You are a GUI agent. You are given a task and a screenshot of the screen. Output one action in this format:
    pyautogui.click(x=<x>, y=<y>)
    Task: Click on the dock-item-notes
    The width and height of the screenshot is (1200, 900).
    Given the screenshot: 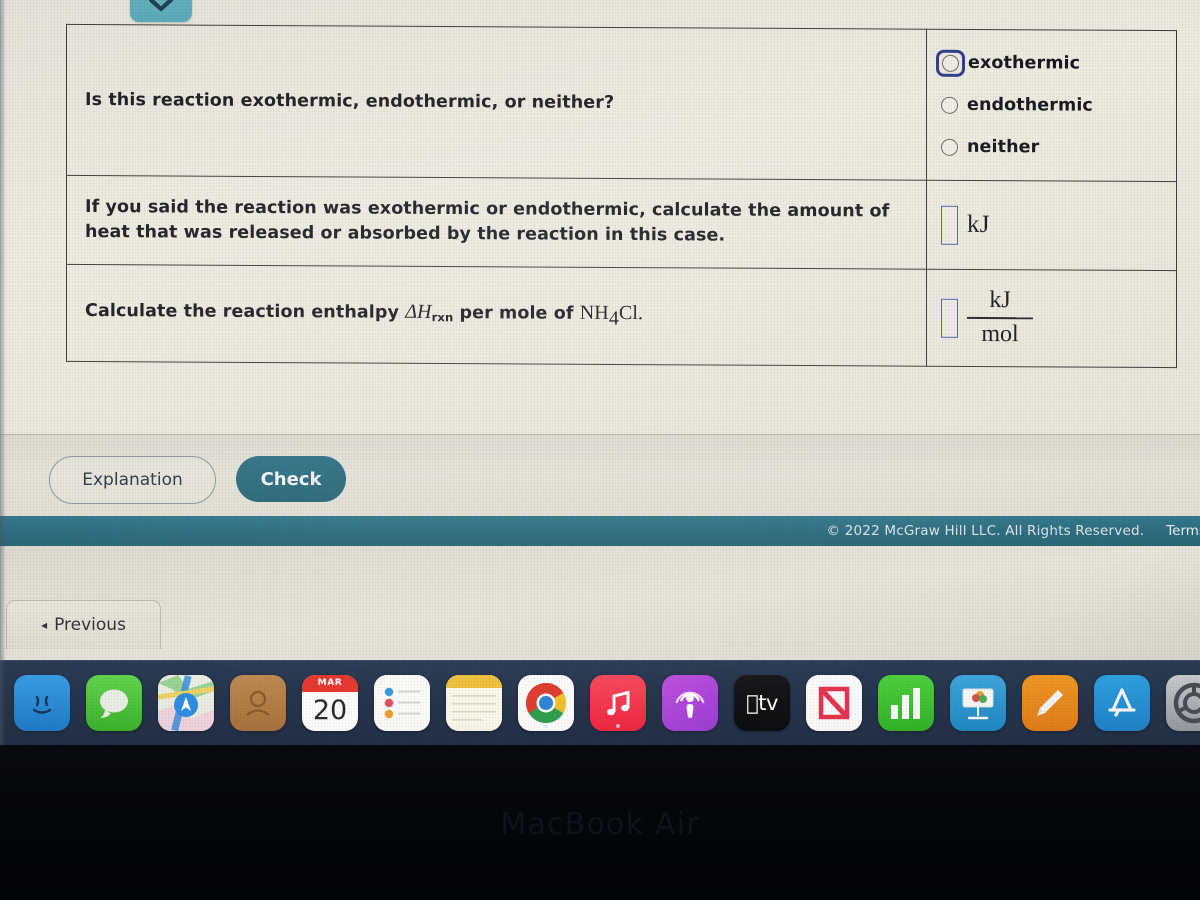 What is the action you would take?
    pyautogui.click(x=474, y=702)
    